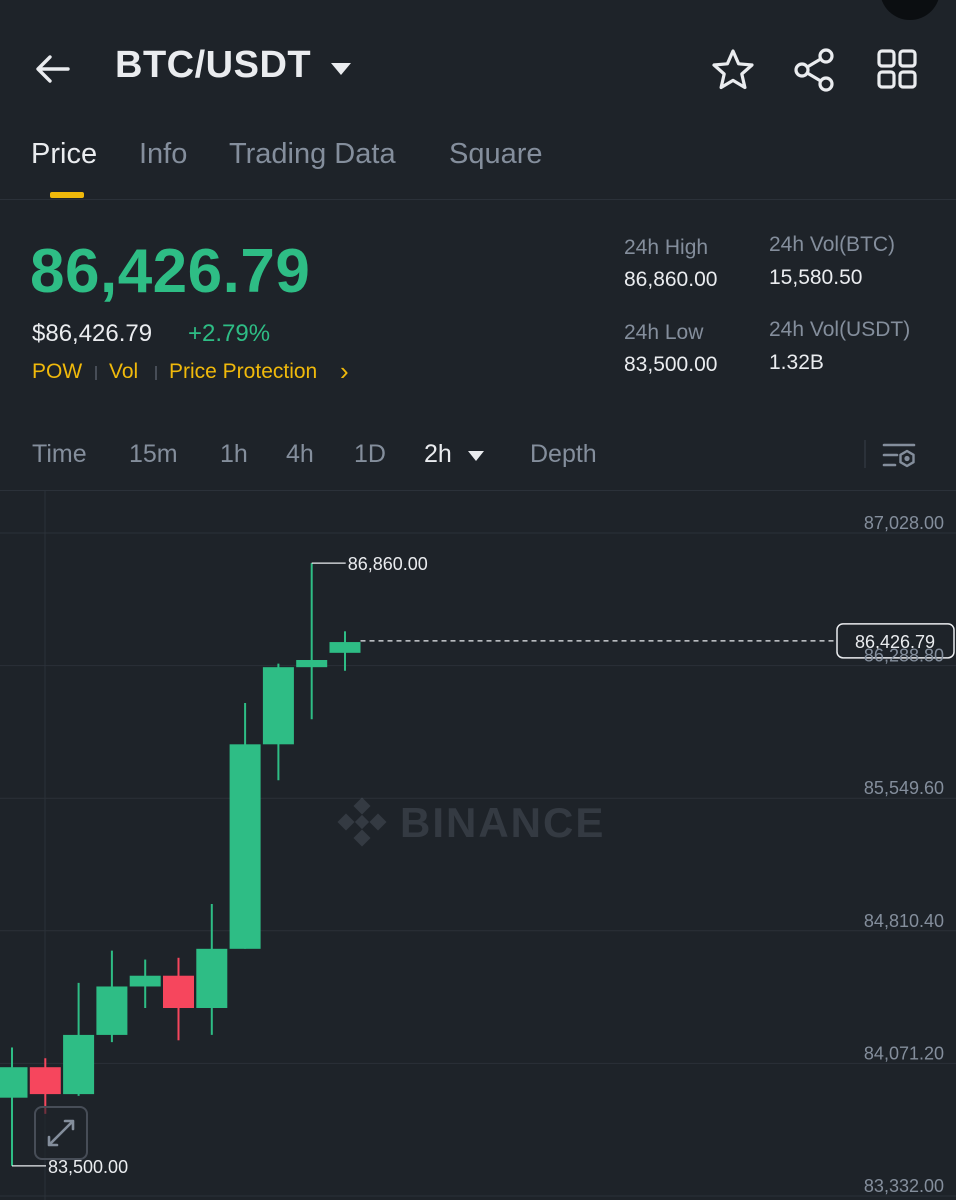  Describe the element at coordinates (234, 454) in the screenshot. I see `timeframe-1h: 1h` at that location.